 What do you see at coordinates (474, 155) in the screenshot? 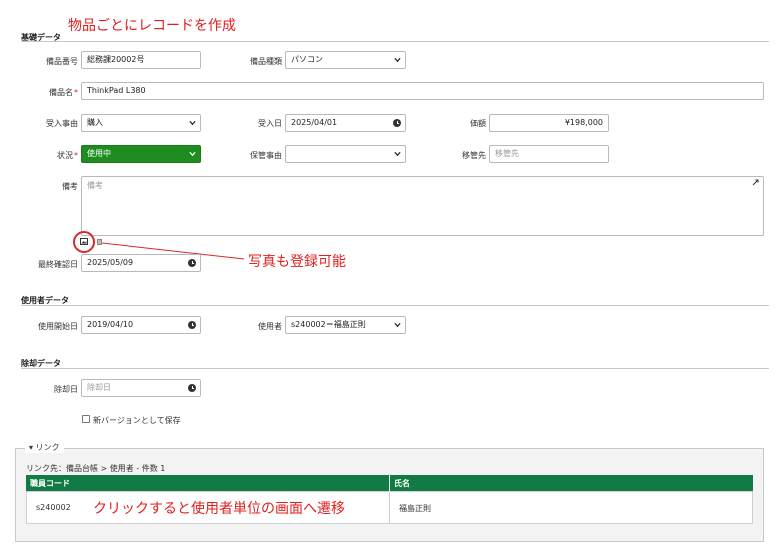
I see `transfer-label: 移管先` at bounding box center [474, 155].